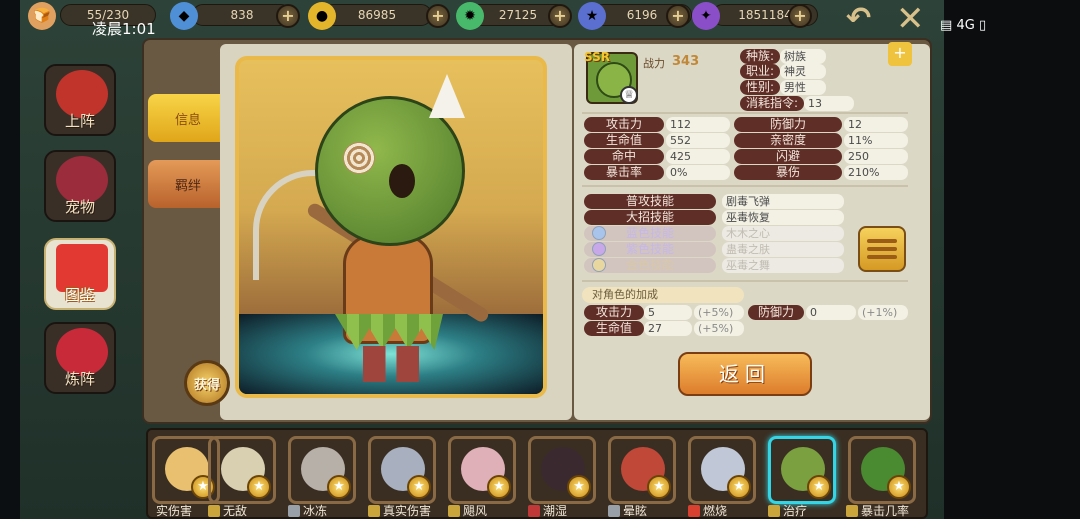 The height and width of the screenshot is (519, 1080). I want to click on tab-info: 信息, so click(188, 118).